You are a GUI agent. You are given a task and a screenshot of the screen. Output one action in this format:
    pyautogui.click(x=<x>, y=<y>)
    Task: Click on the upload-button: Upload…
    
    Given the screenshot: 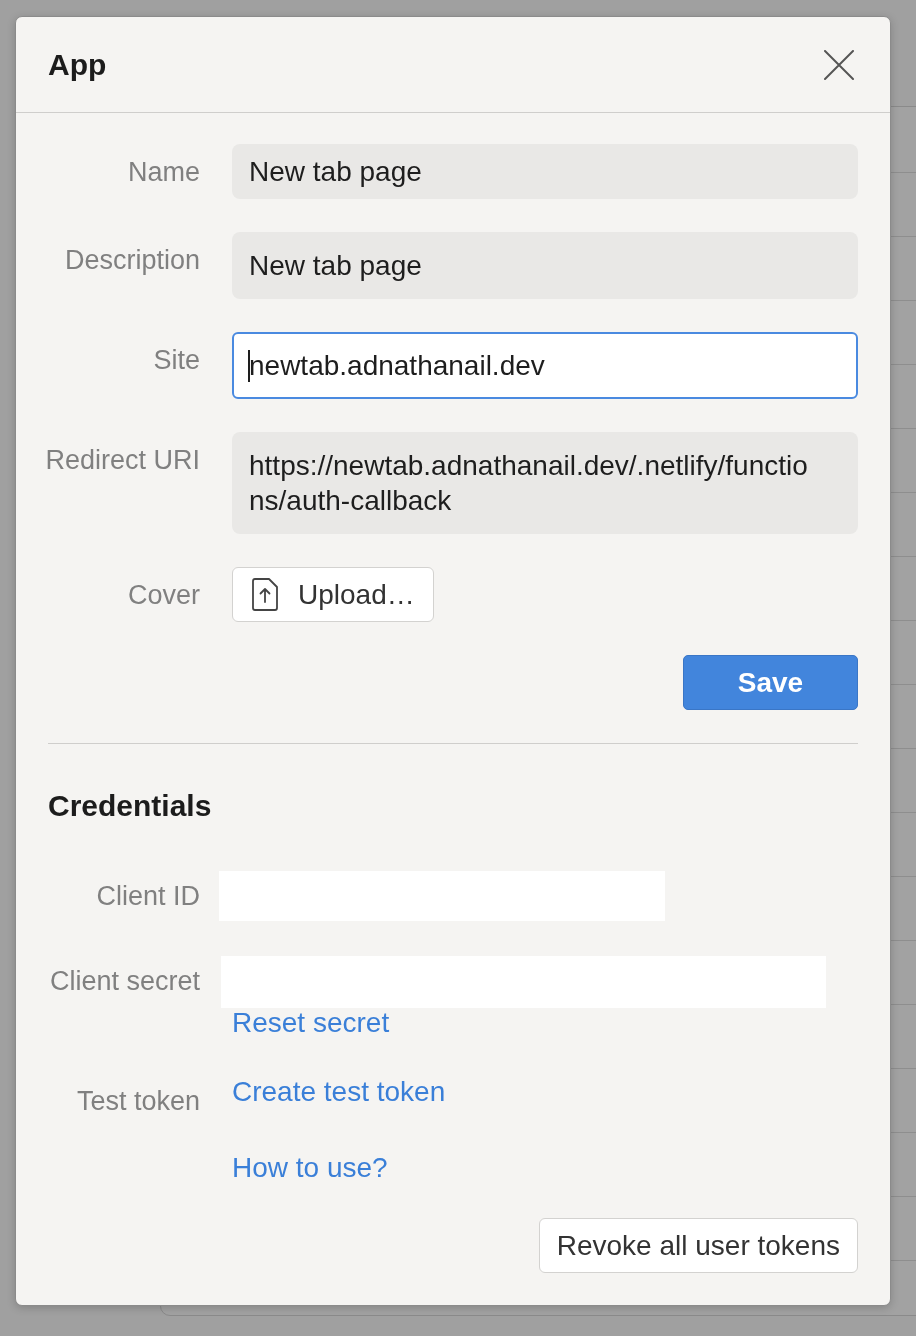 What is the action you would take?
    pyautogui.click(x=333, y=594)
    